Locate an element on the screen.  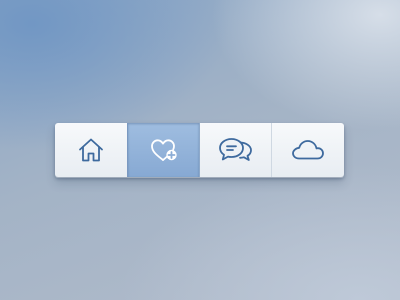
home-icon is located at coordinates (91, 150).